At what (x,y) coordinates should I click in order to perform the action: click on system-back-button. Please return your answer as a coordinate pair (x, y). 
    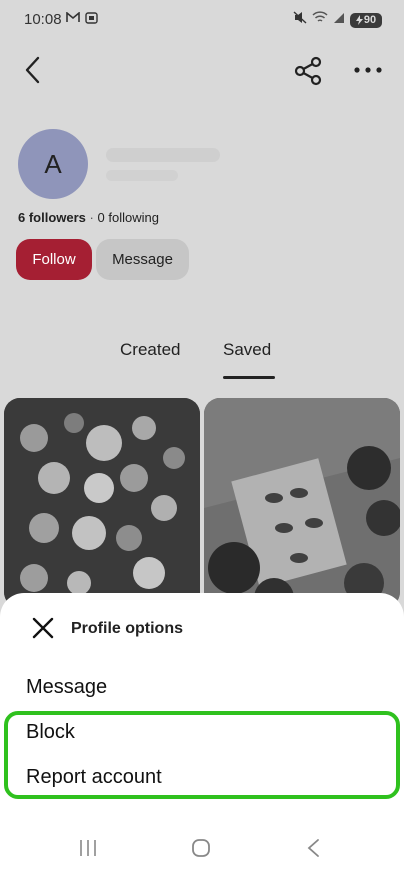
    Looking at the image, I should click on (314, 850).